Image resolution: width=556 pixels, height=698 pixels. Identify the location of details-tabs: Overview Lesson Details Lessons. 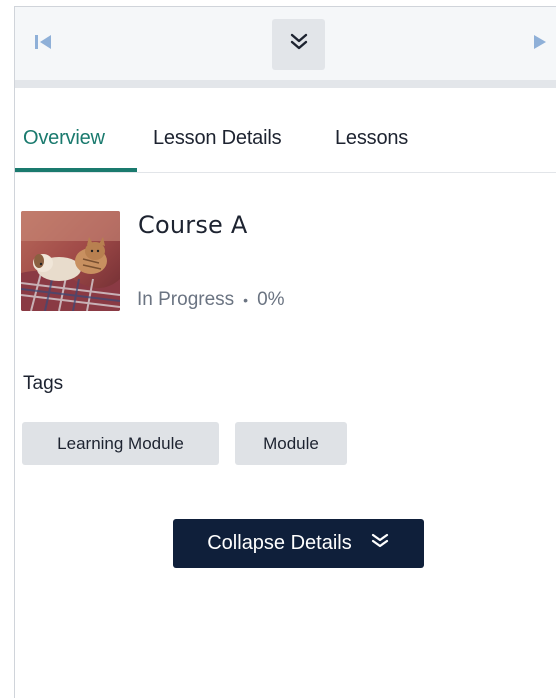
(285, 145).